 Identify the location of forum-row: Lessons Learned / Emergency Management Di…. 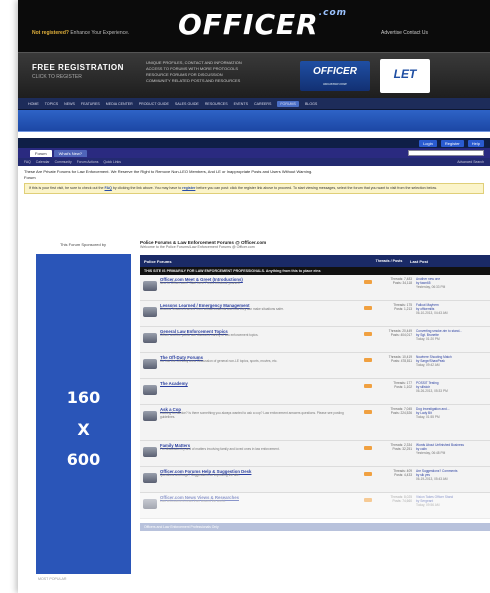
(315, 314).